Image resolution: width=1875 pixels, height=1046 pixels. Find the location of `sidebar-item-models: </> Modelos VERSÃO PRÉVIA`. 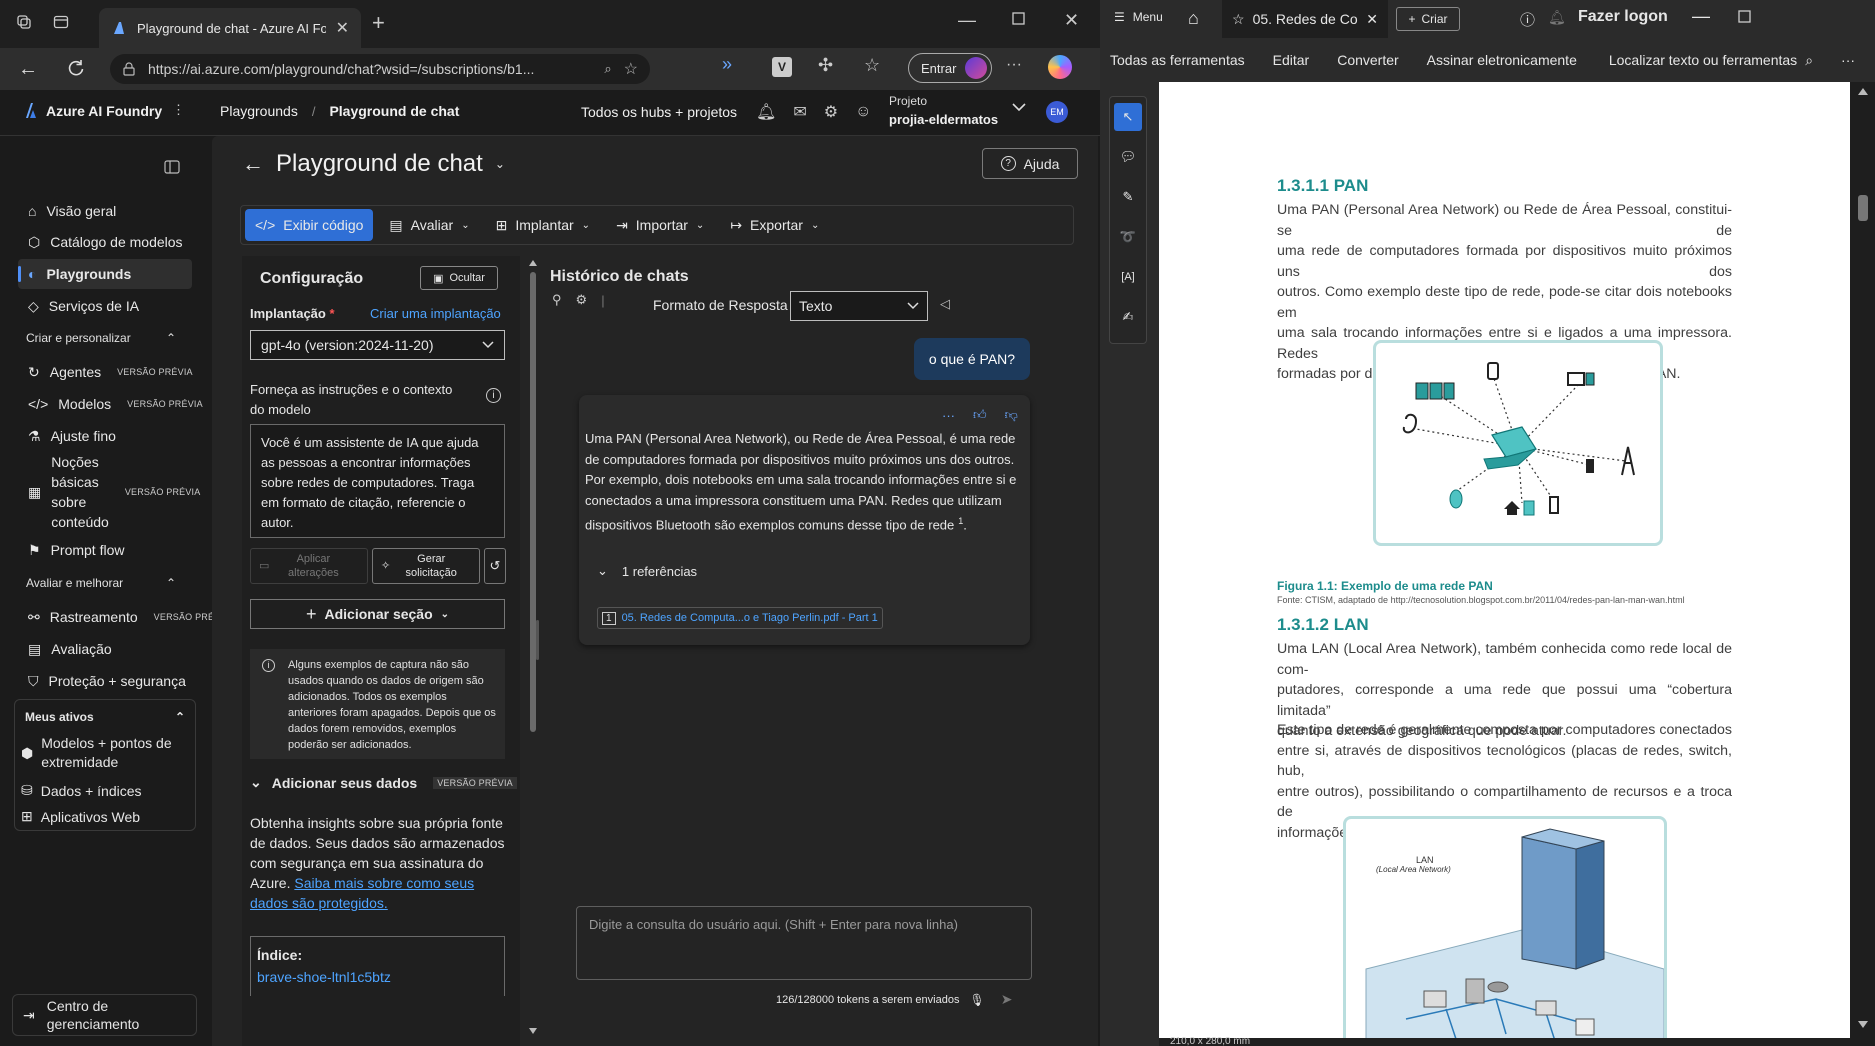

sidebar-item-models: </> Modelos VERSÃO PRÉVIA is located at coordinates (110, 404).